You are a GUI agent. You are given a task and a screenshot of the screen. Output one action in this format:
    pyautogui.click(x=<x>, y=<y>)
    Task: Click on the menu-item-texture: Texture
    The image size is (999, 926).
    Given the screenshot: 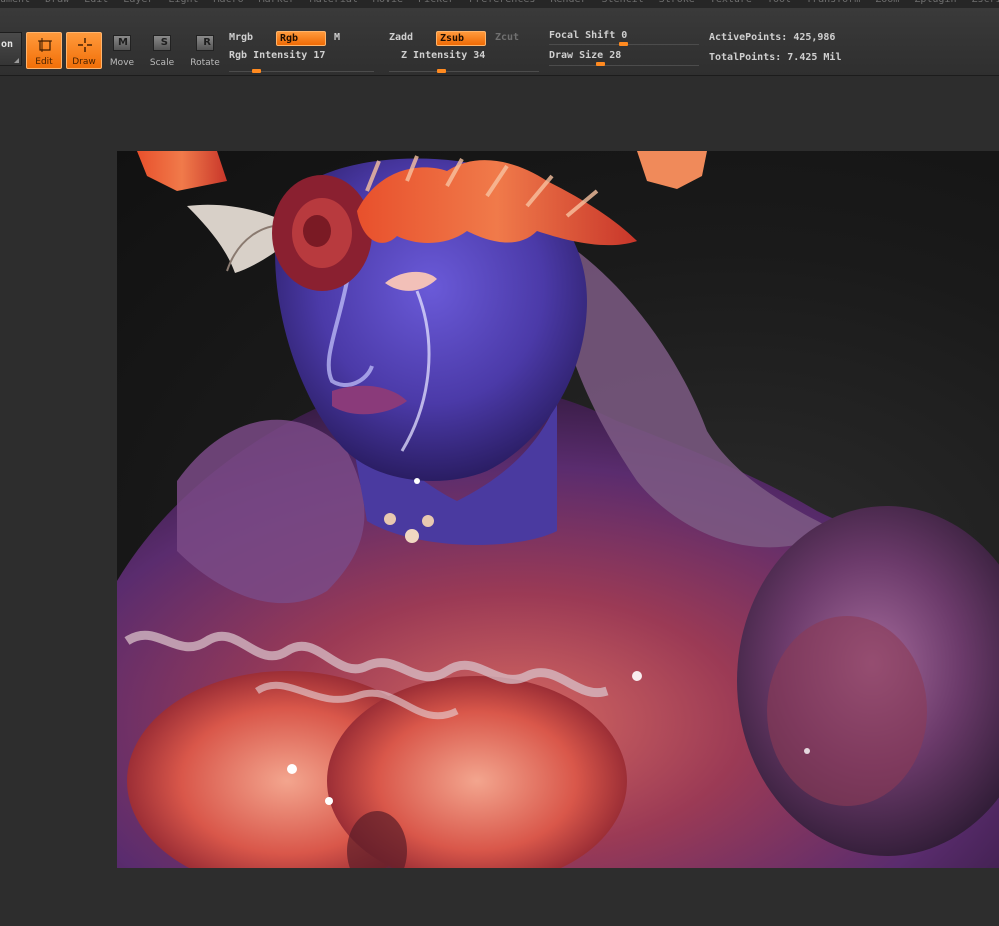 What is the action you would take?
    pyautogui.click(x=731, y=2)
    